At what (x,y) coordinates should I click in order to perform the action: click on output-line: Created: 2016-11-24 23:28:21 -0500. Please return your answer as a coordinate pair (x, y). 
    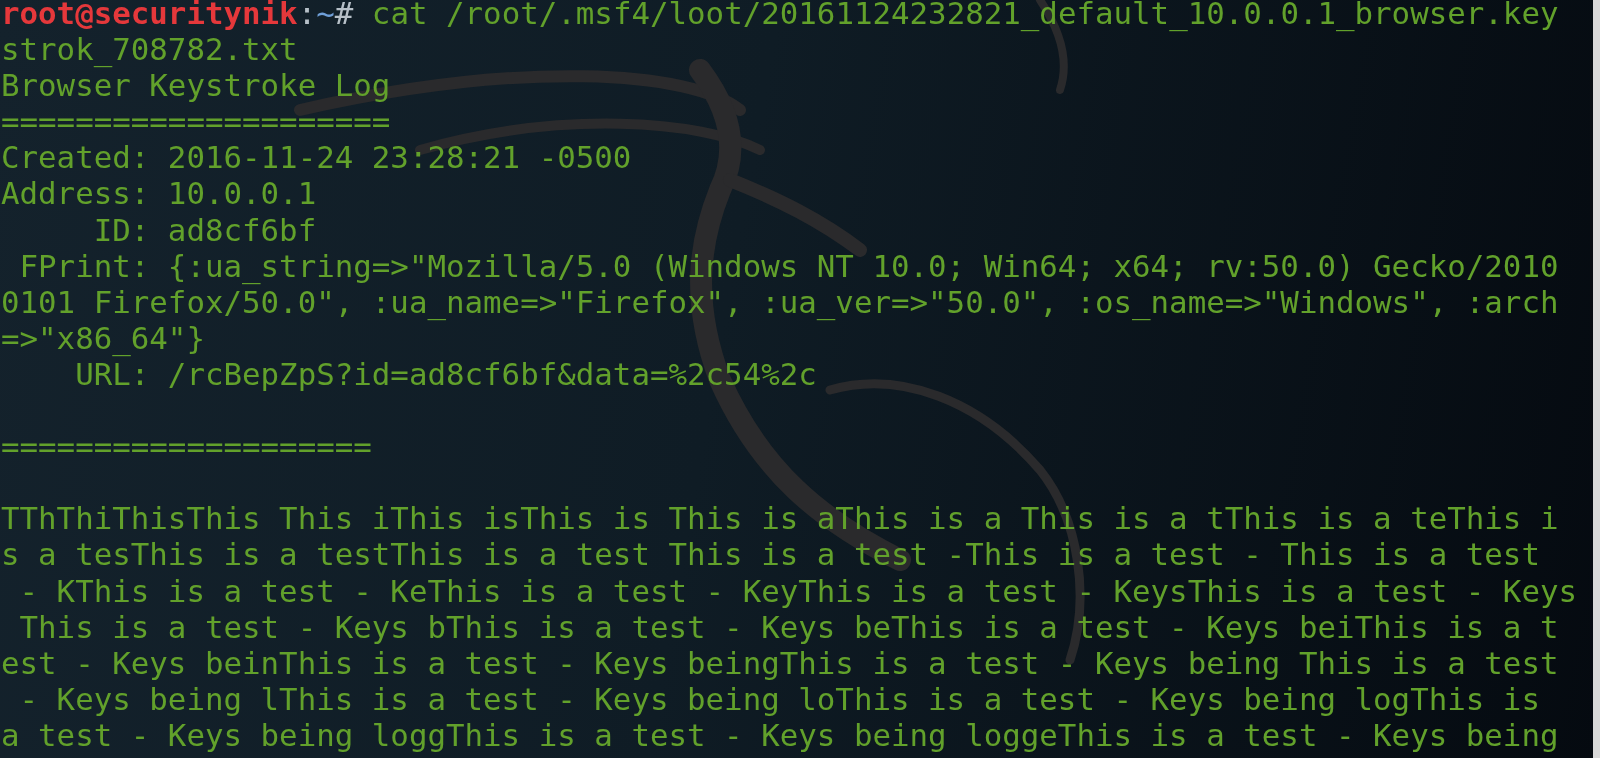
    Looking at the image, I should click on (317, 157).